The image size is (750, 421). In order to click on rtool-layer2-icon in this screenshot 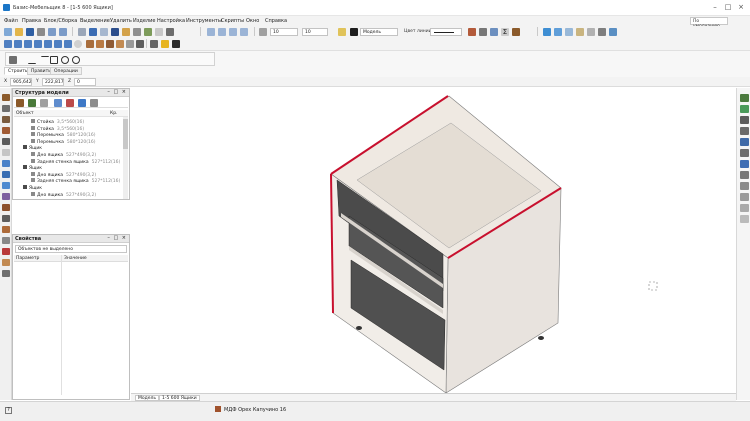, I will do `click(744, 120)`.